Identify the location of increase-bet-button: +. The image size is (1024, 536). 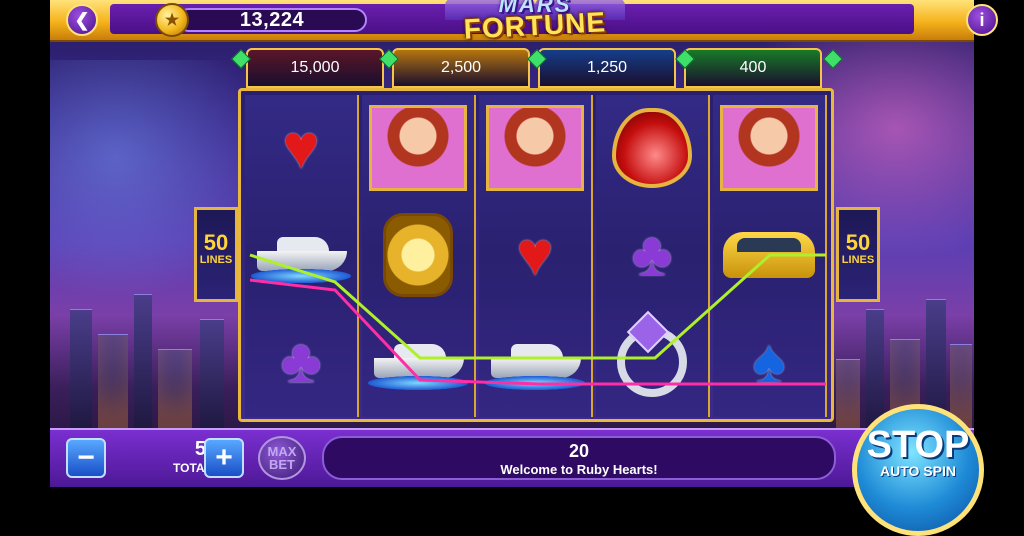
(224, 458).